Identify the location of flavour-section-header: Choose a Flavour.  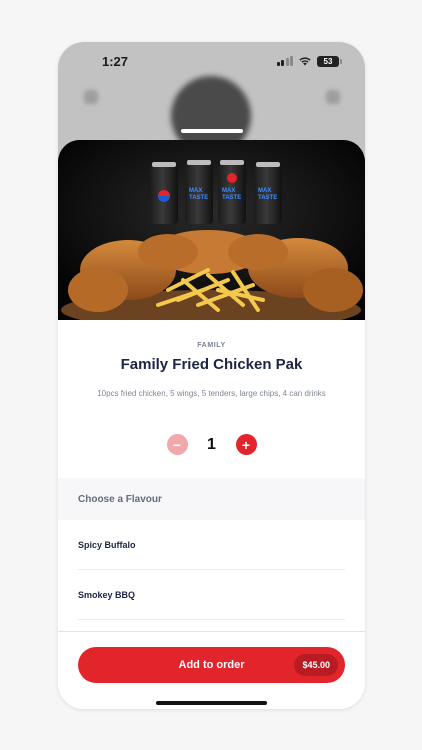
(211, 499).